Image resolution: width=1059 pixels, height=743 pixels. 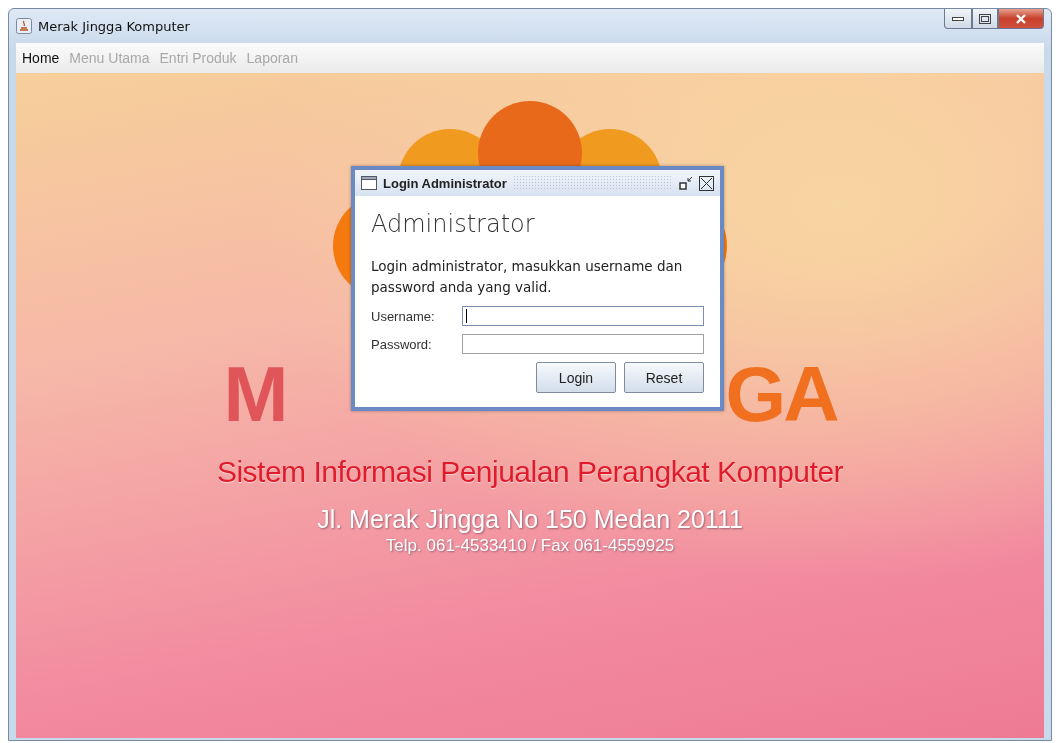 I want to click on tagline: Sistem Informasi Penjualan Perangkat Komputer, so click(x=530, y=472).